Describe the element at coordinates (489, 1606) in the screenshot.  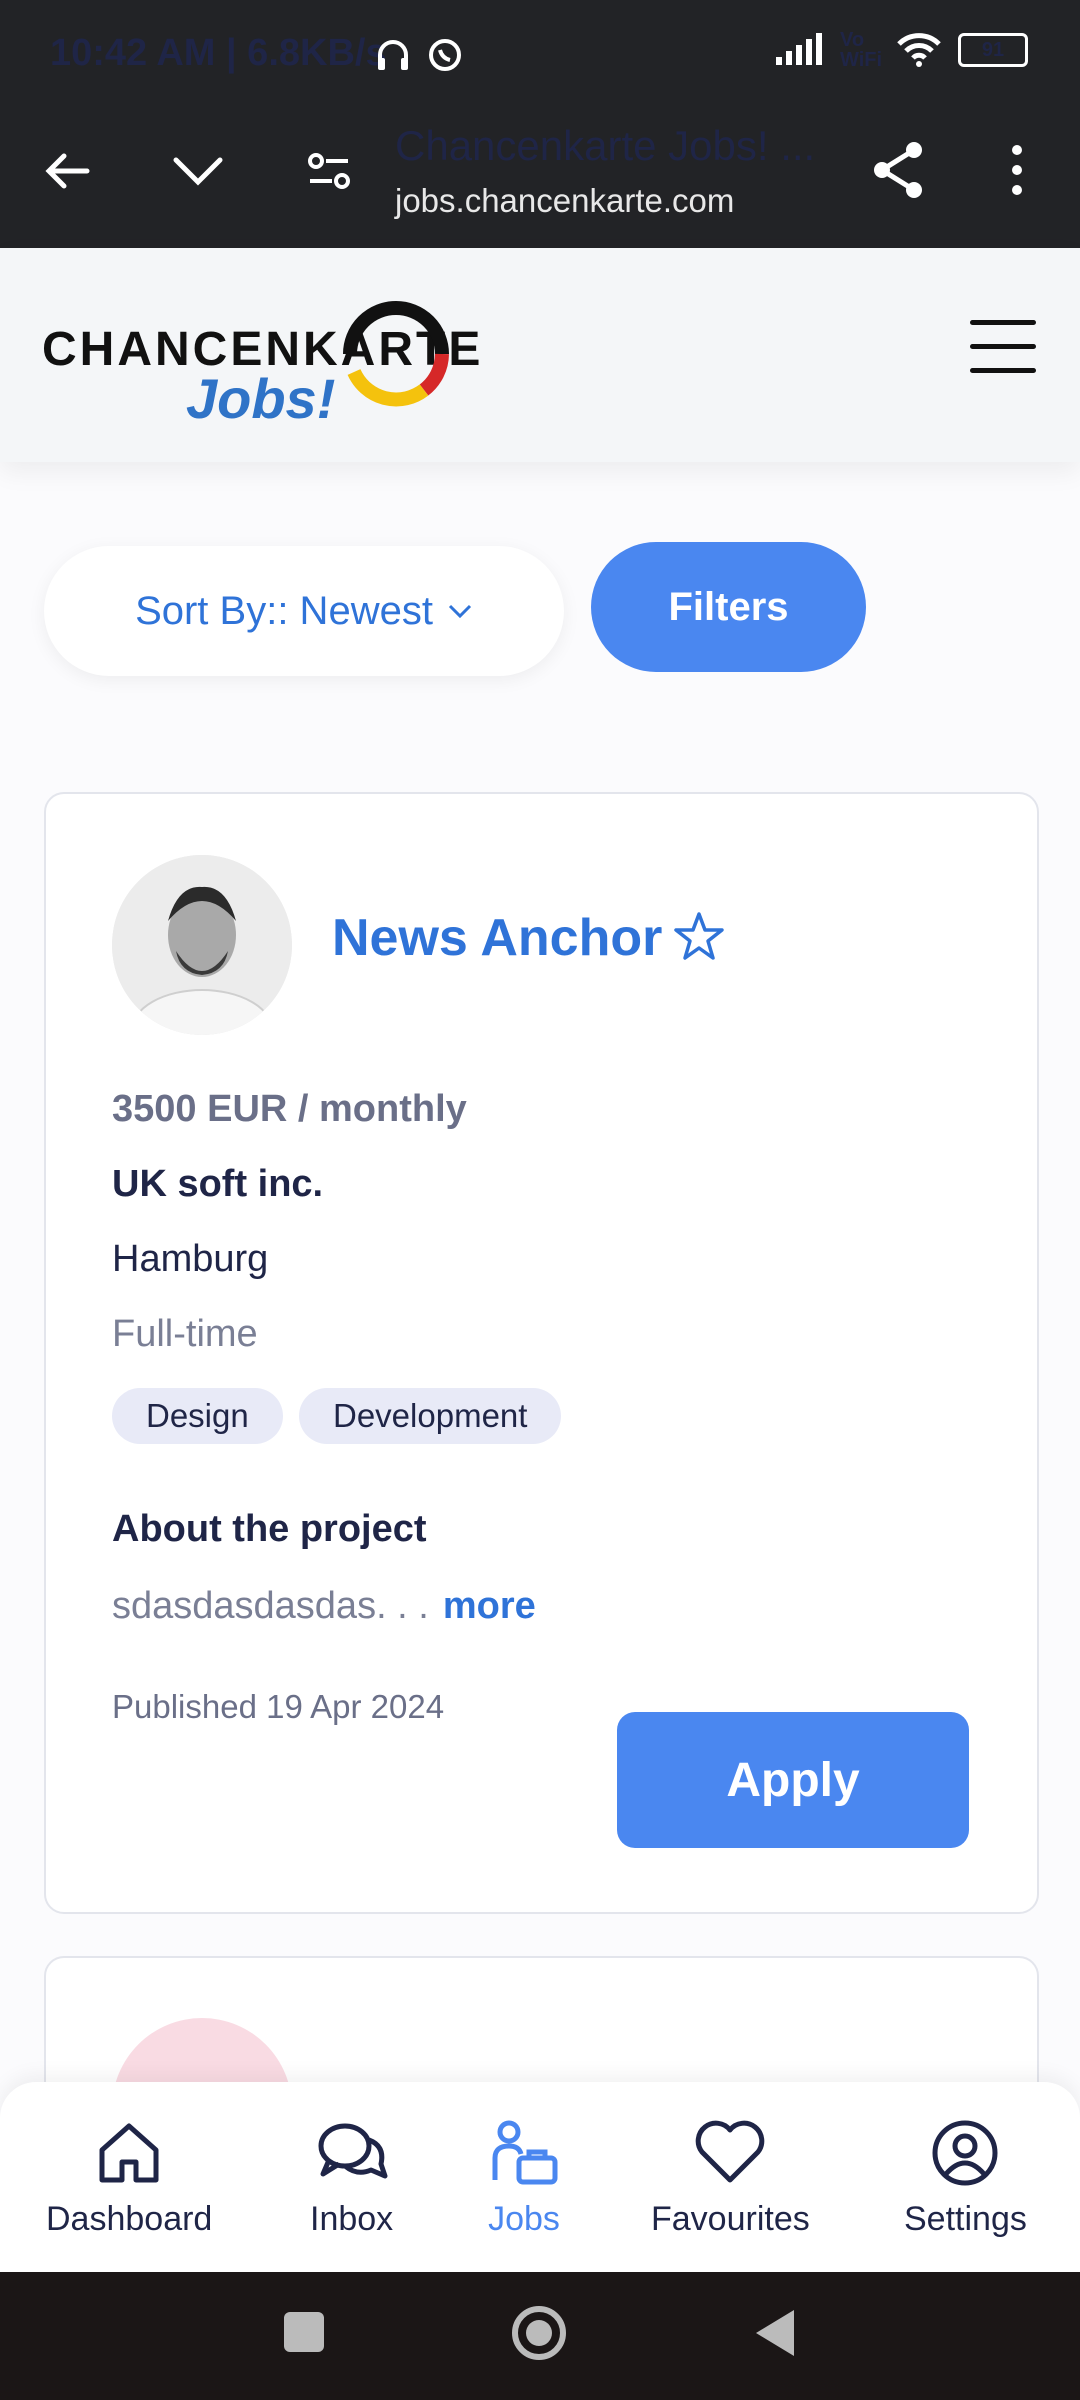
I see `more-link: more` at that location.